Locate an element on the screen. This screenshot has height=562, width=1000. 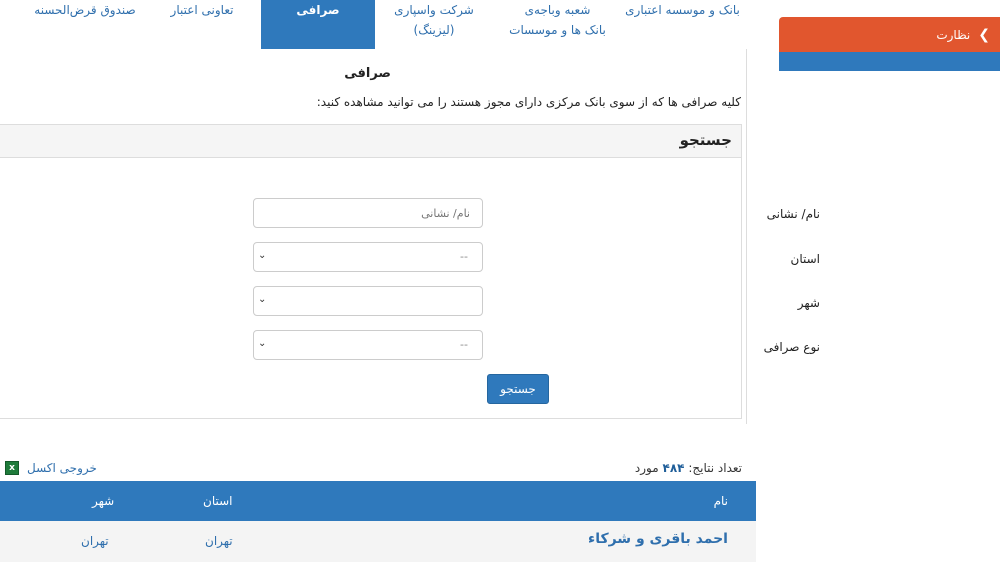
type-value: -- is located at coordinates (464, 344).